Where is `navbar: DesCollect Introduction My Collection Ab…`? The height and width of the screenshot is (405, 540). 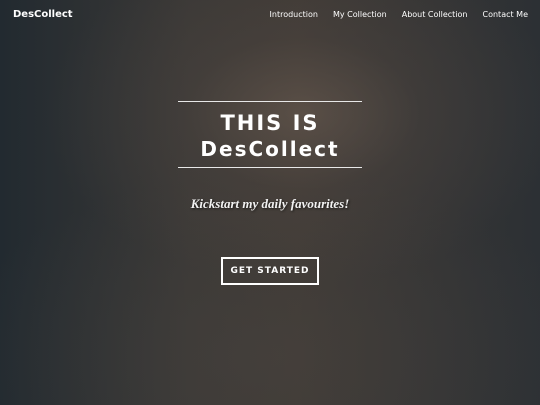 navbar: DesCollect Introduction My Collection Ab… is located at coordinates (270, 14).